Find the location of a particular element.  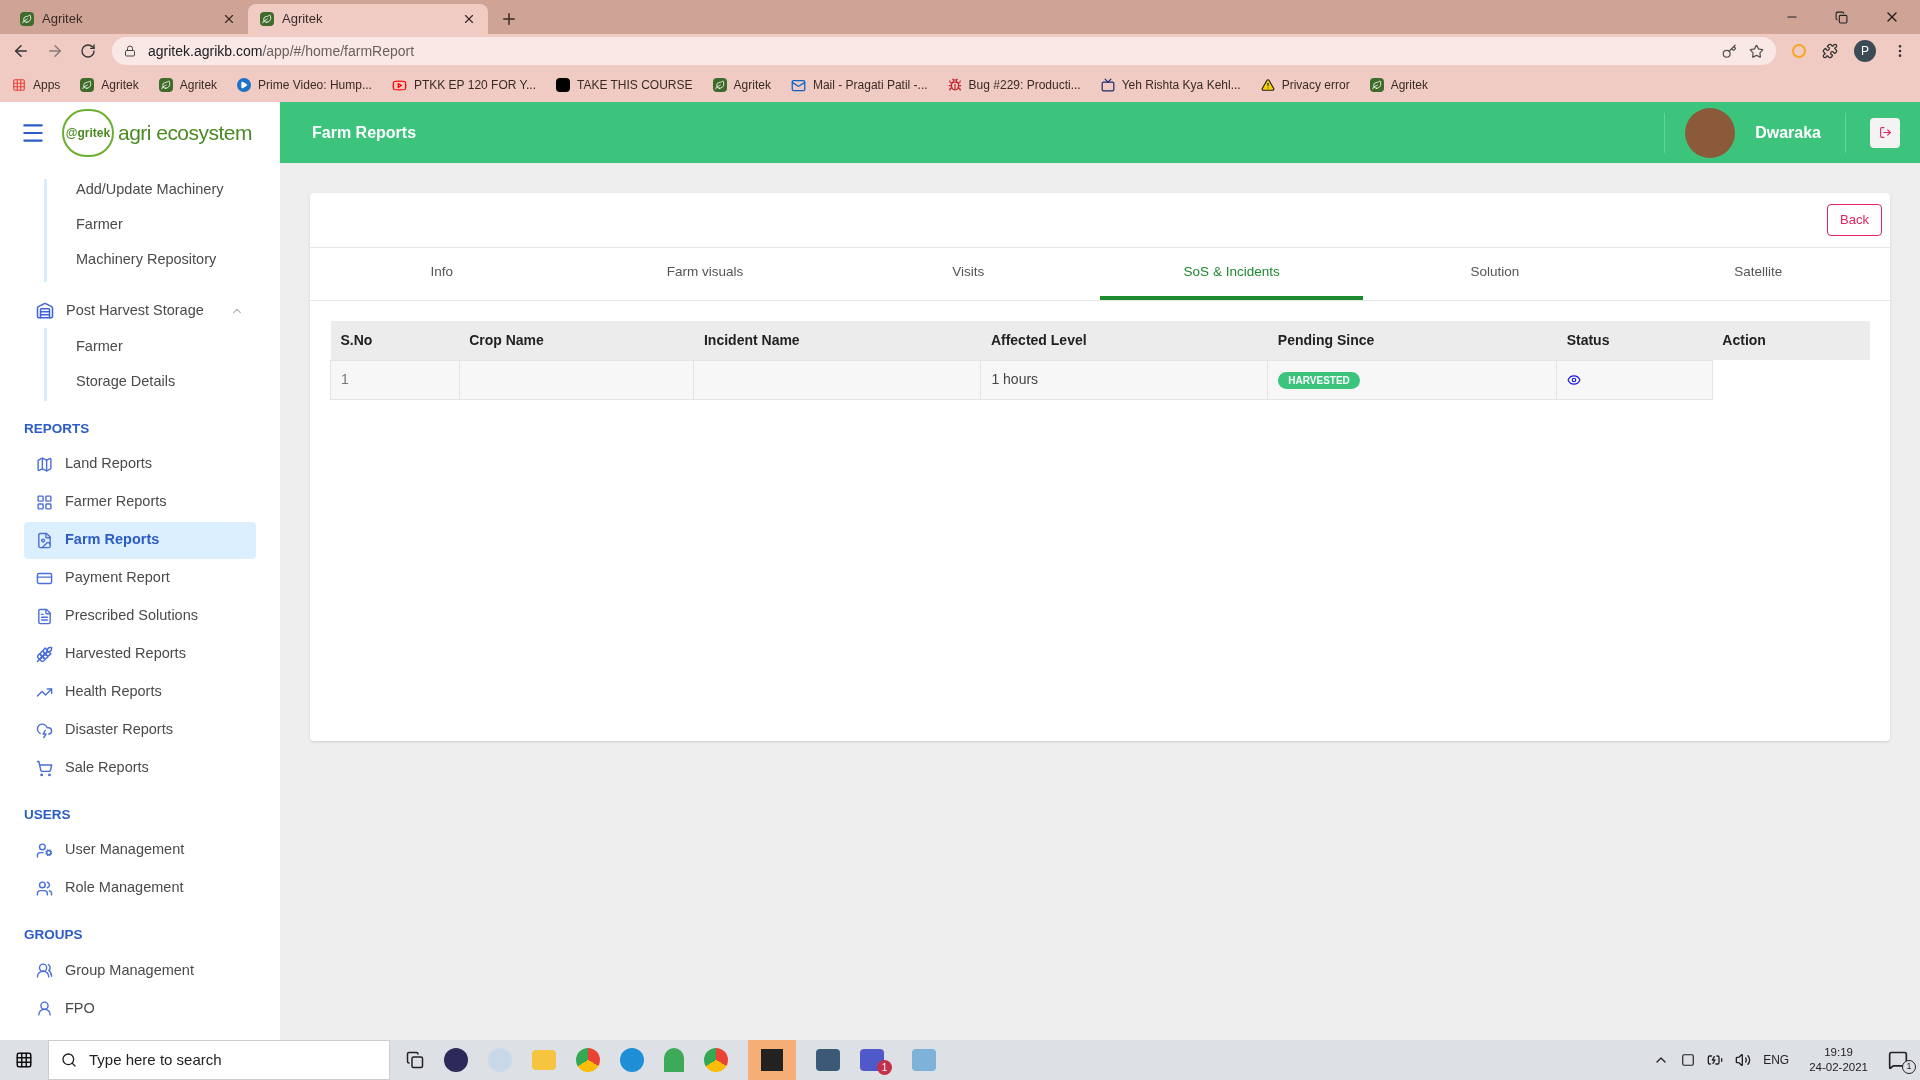

sidebar-item: Payment Report is located at coordinates (140, 578).